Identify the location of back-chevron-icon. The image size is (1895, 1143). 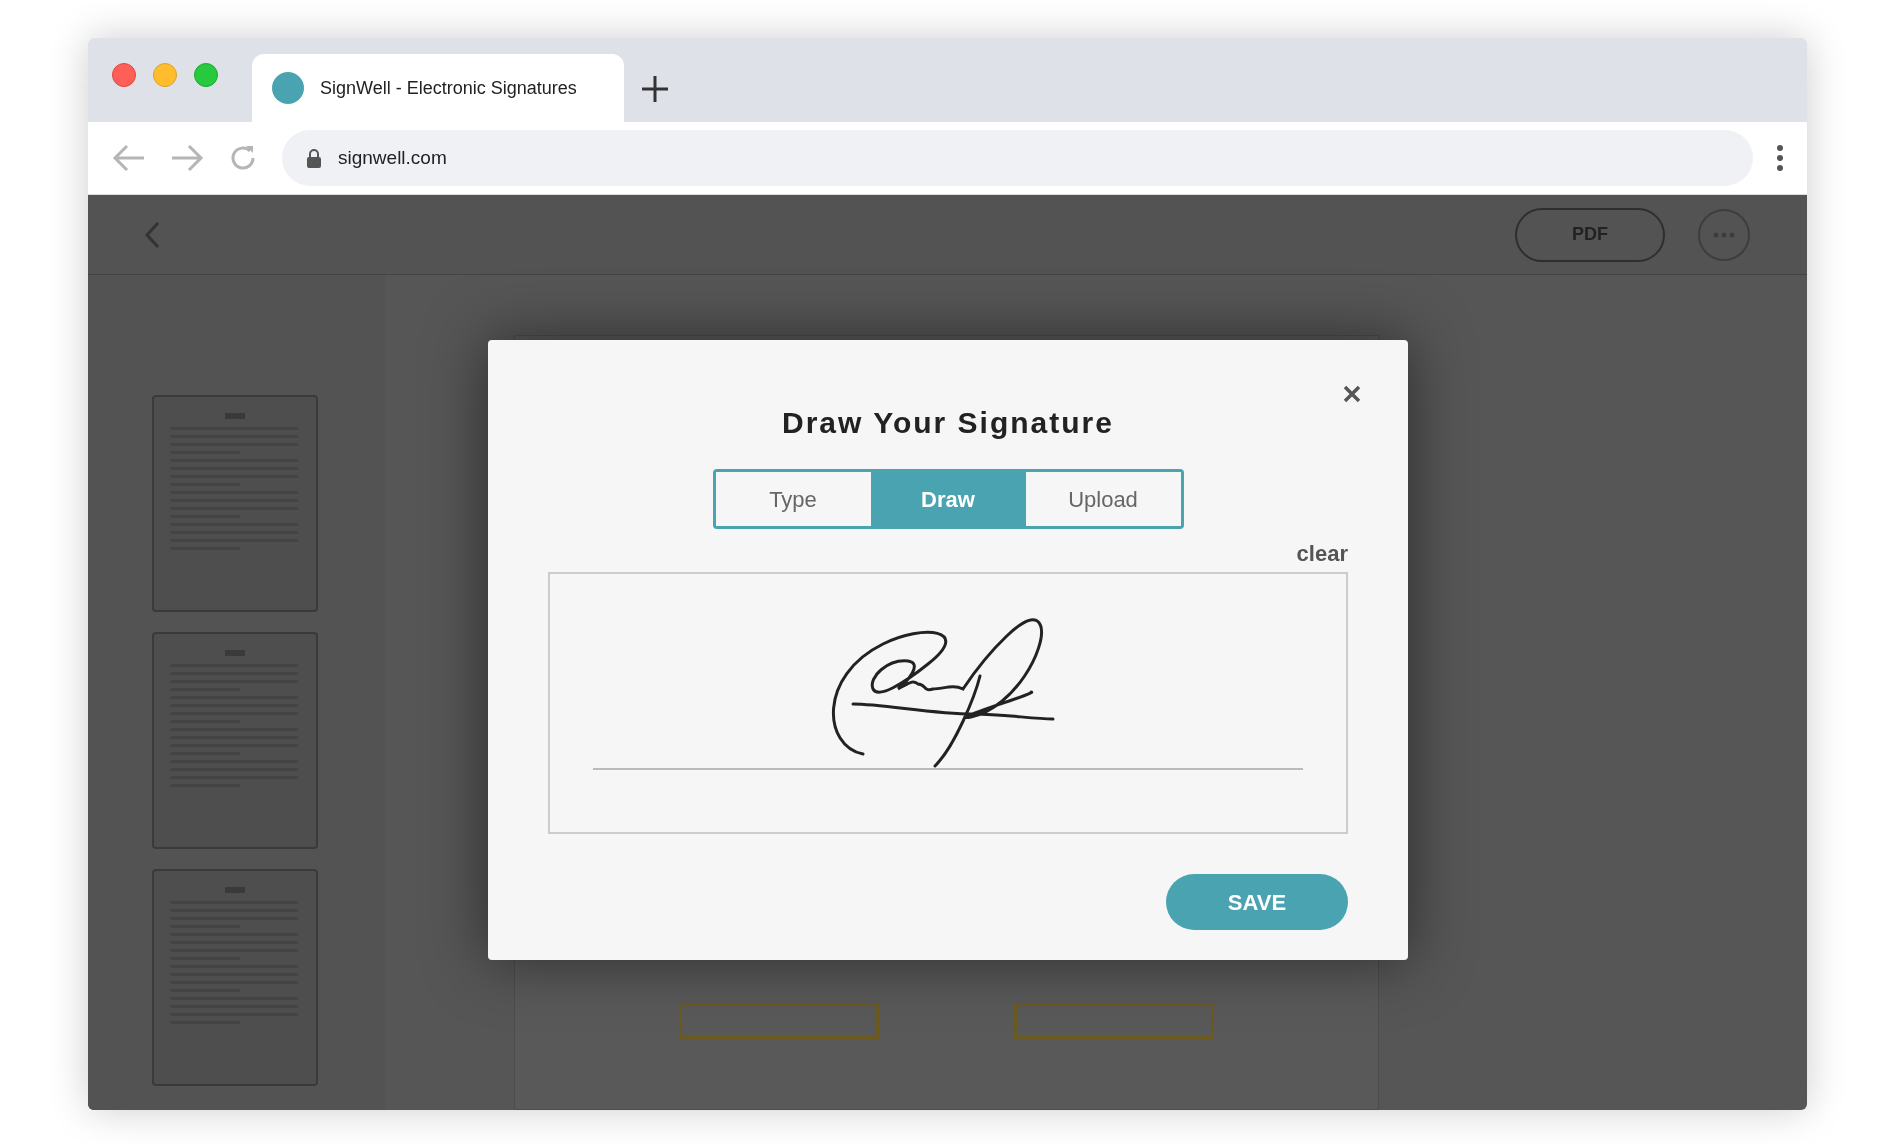
(152, 234).